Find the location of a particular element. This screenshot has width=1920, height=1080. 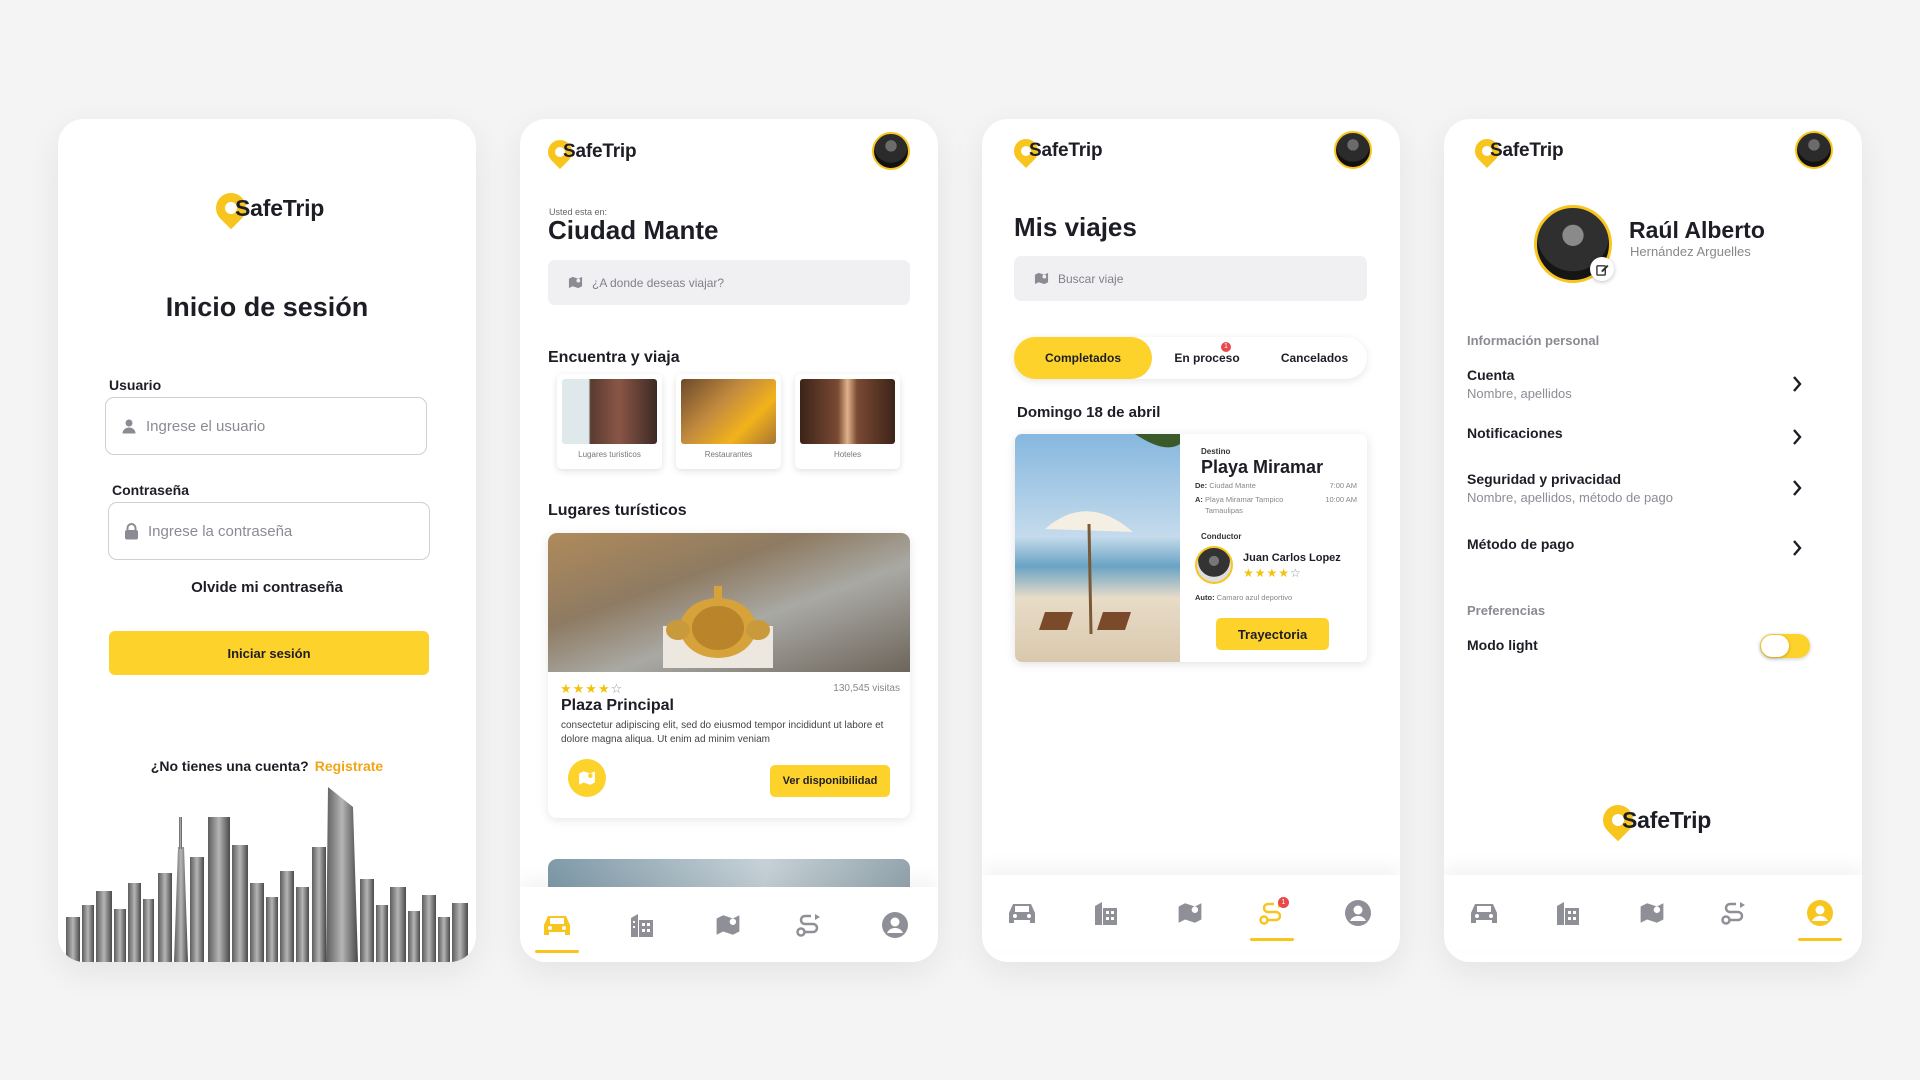

light-mode-toggle is located at coordinates (1785, 646).